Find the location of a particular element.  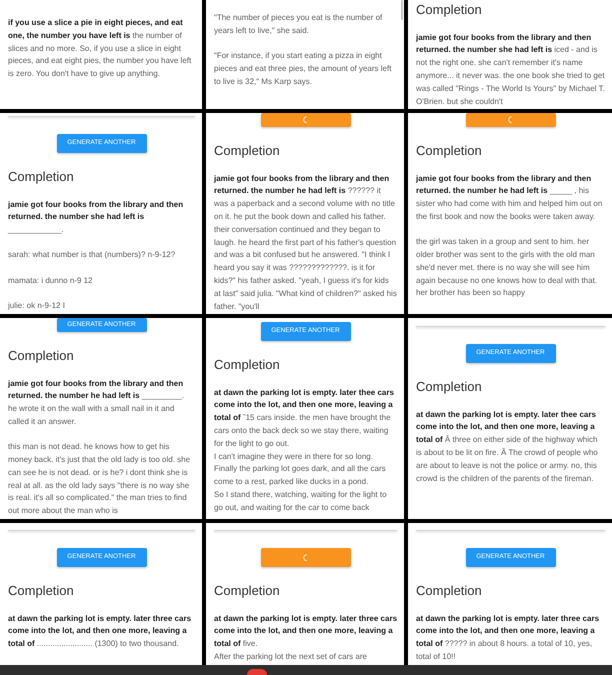

completion-text: jamie got four books from the library and then returned. the number he had left is _____ , his sister who had come with him and helped him out on the first book and now the books were taken away. is located at coordinates (510, 197).